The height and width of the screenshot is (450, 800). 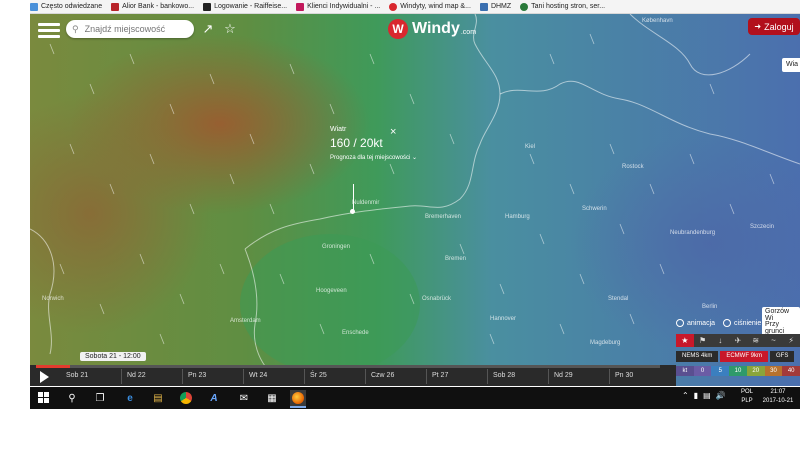 I want to click on star-icon: ☆, so click(x=230, y=29).